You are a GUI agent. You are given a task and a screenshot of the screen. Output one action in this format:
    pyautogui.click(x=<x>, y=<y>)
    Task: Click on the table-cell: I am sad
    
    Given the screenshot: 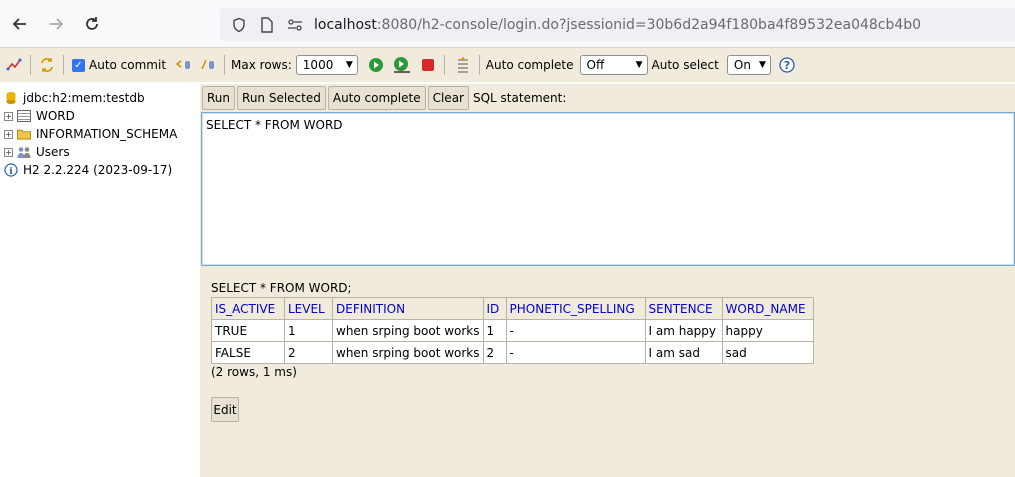 What is the action you would take?
    pyautogui.click(x=683, y=352)
    